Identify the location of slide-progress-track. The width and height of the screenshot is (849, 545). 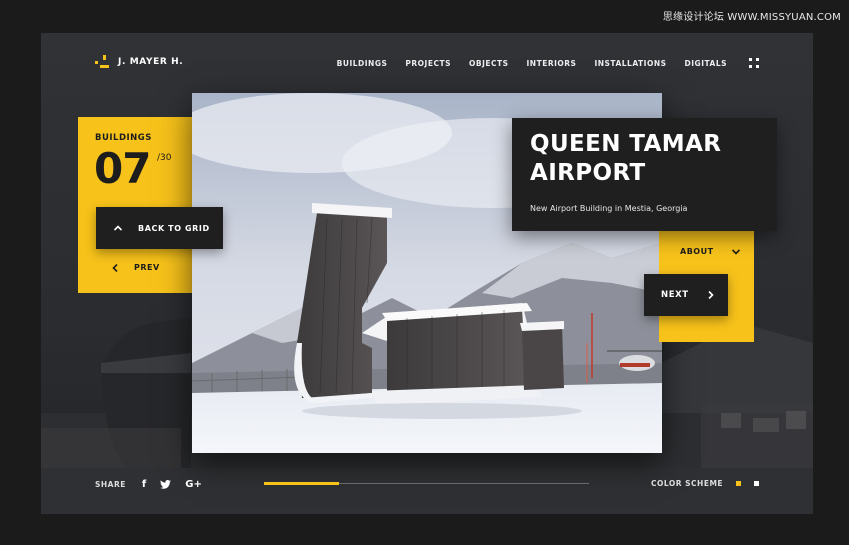
(426, 483).